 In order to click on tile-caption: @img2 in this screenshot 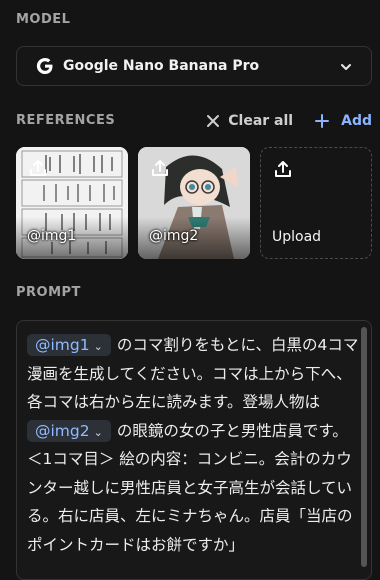, I will do `click(174, 236)`.